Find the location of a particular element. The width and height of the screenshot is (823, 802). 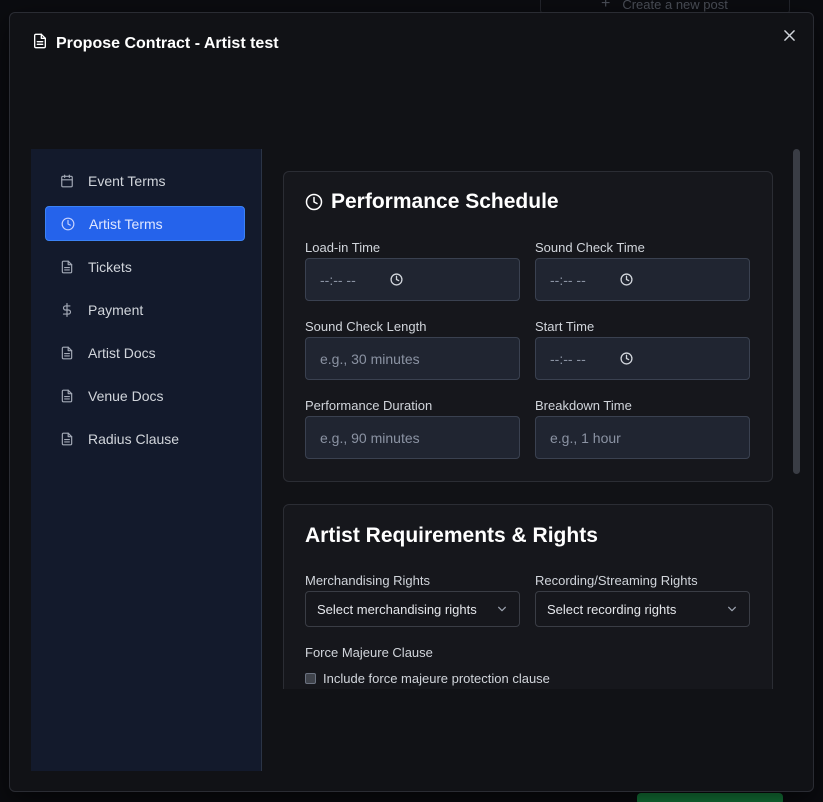

sidebar-item-label: Venue Docs is located at coordinates (126, 395).